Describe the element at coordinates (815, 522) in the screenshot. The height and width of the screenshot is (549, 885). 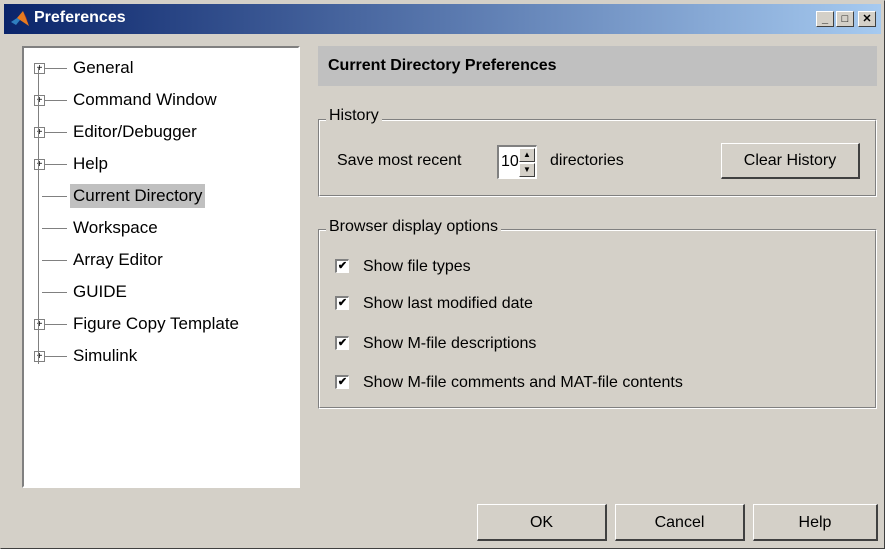
I see `help-button: Help` at that location.